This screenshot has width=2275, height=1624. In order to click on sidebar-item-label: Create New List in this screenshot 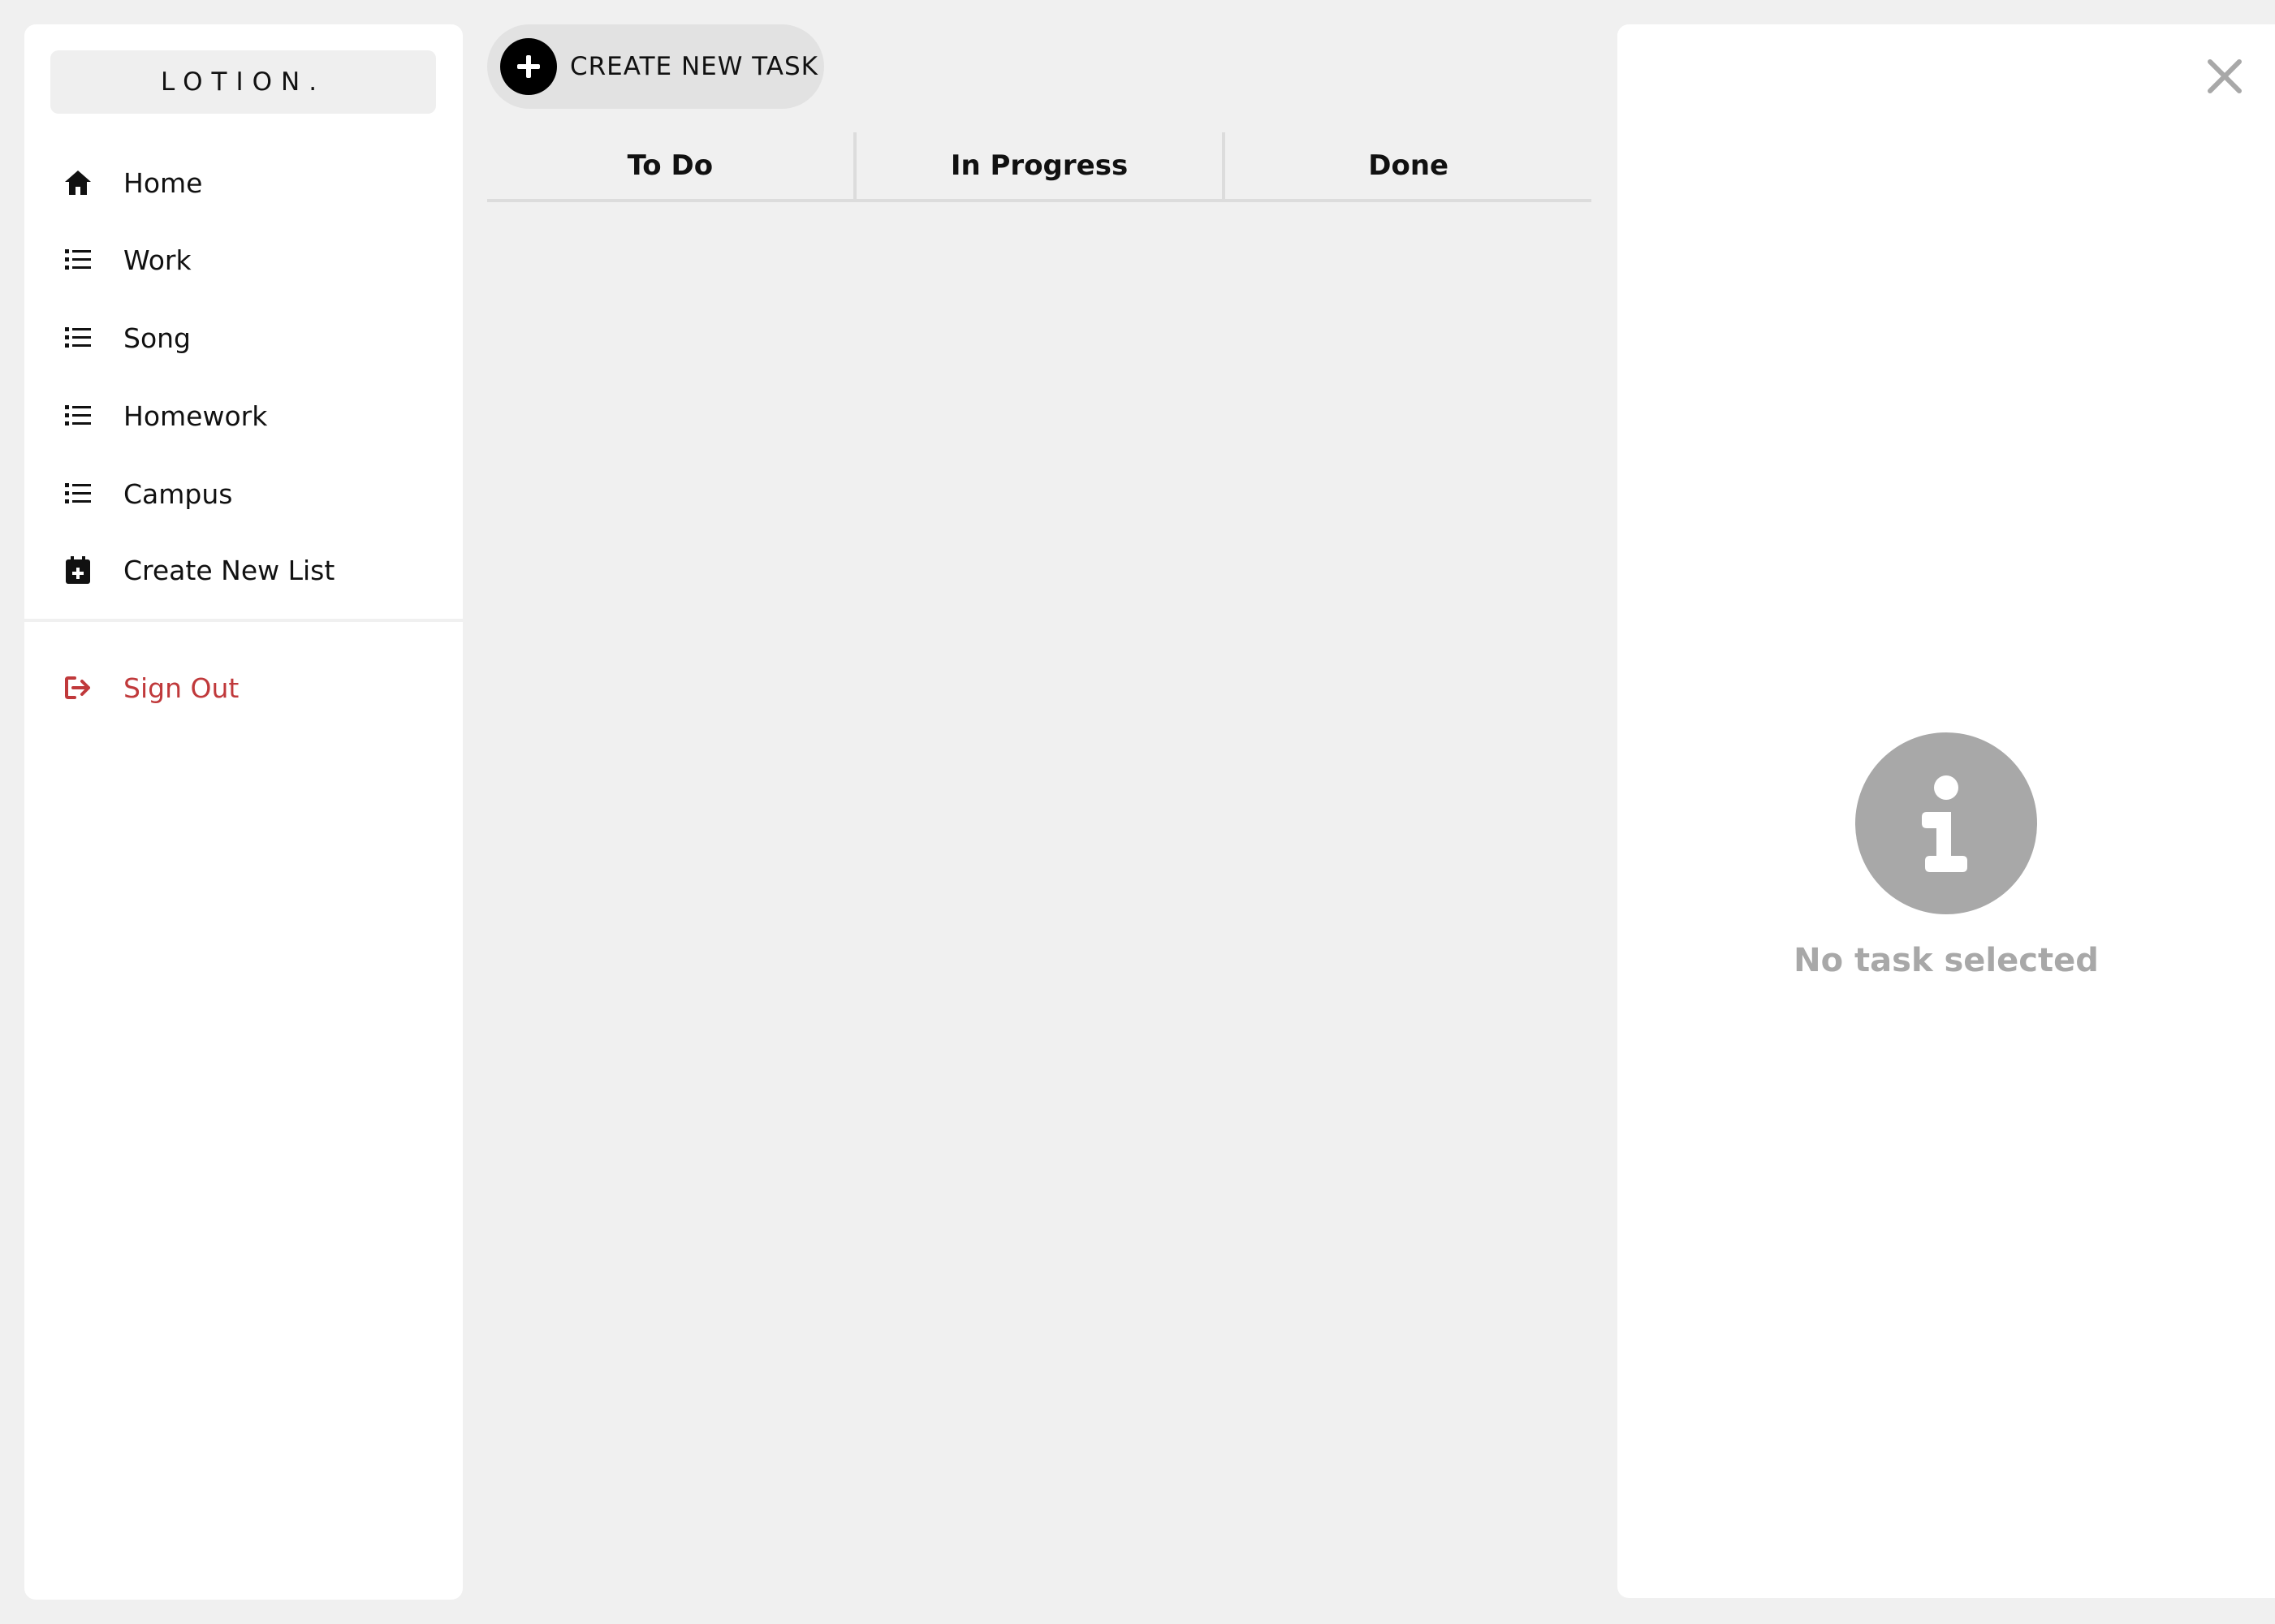, I will do `click(229, 570)`.